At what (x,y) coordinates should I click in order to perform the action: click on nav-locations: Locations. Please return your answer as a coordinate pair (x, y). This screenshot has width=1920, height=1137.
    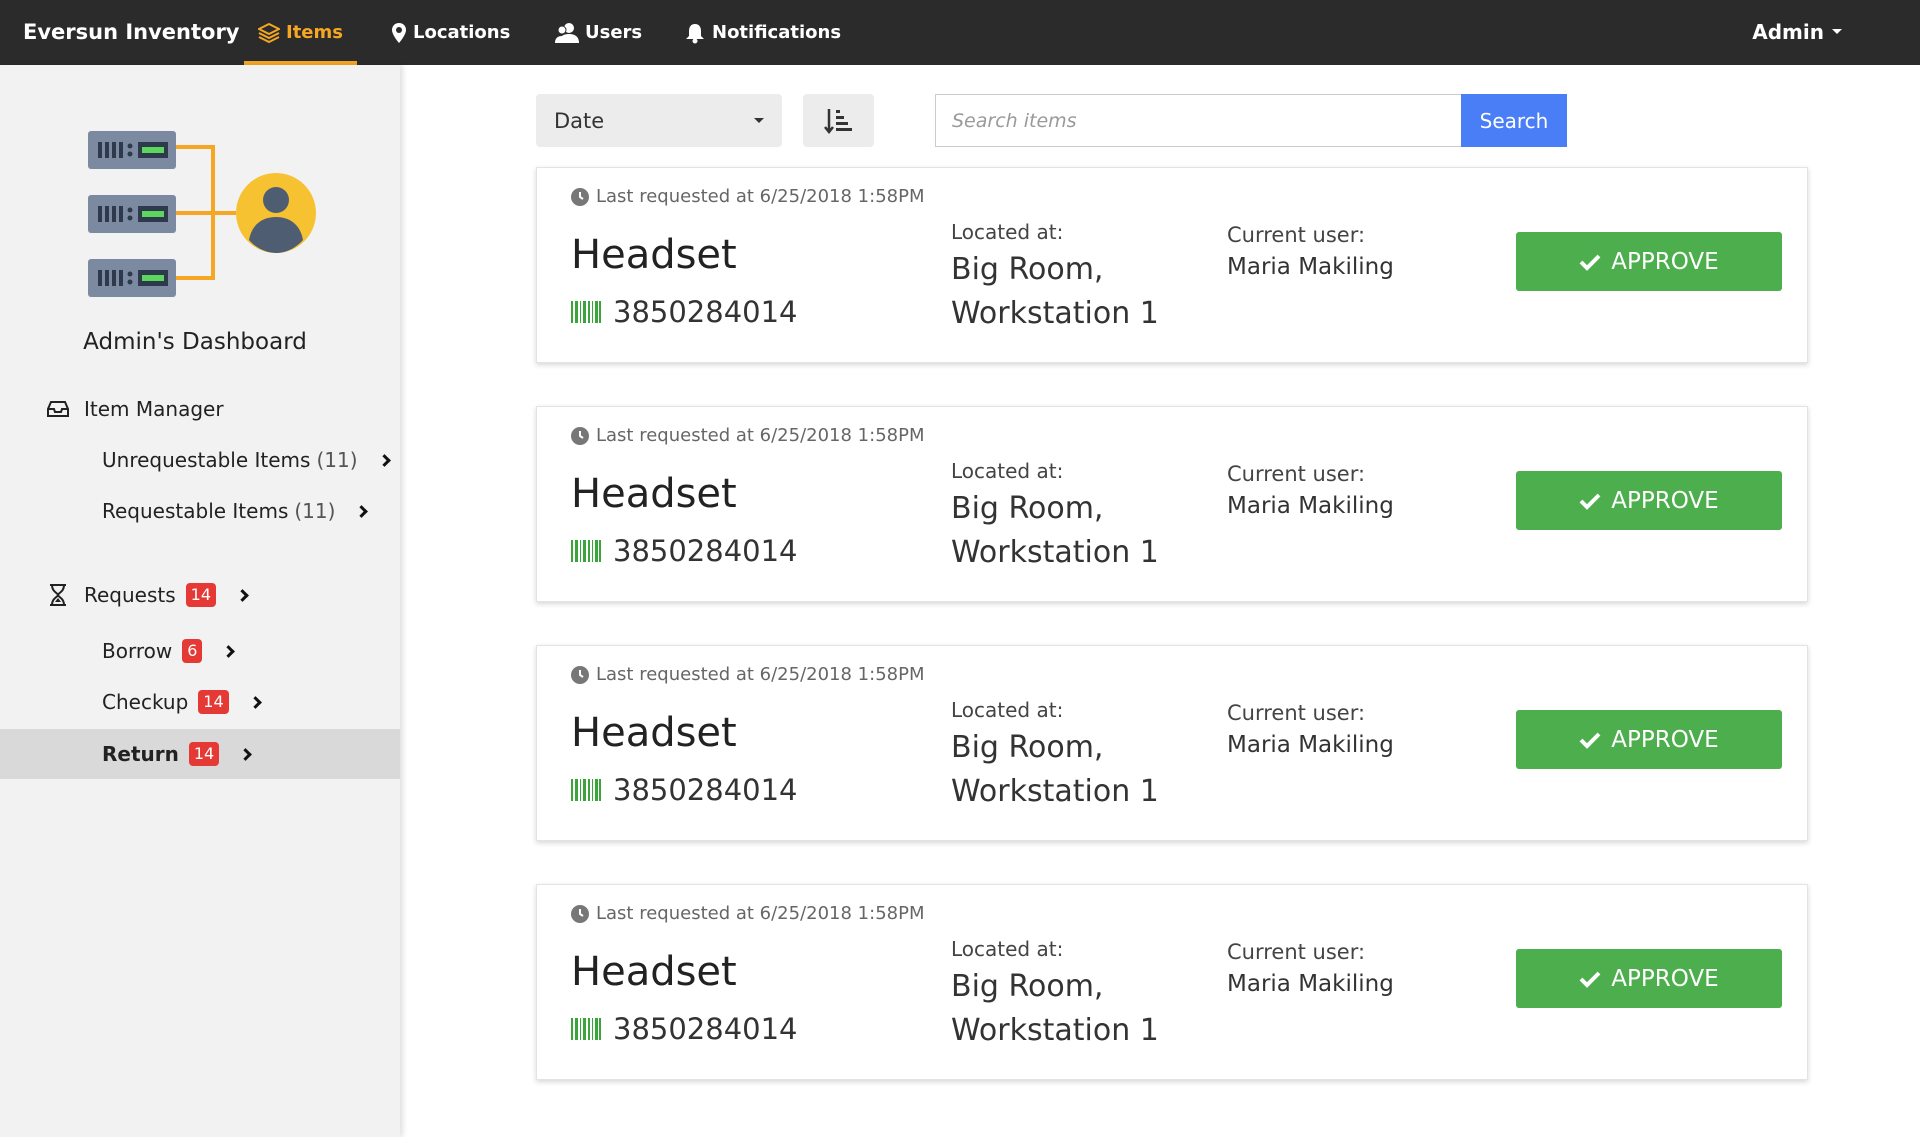
    Looking at the image, I should click on (450, 32).